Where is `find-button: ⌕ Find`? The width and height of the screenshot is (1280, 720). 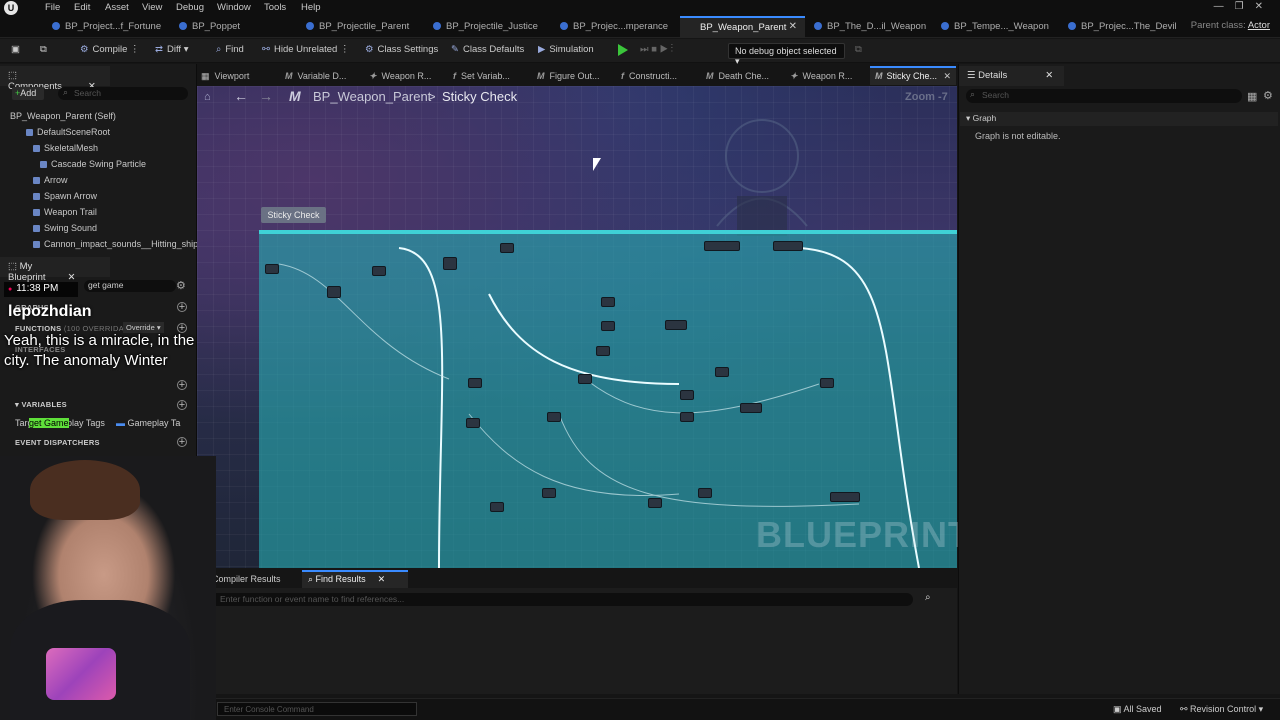
find-button: ⌕ Find is located at coordinates (230, 49).